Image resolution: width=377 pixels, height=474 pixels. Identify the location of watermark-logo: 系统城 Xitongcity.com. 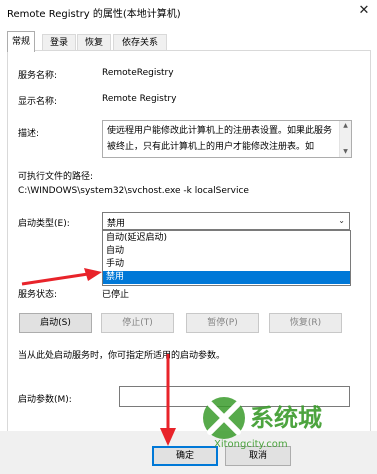
(271, 422).